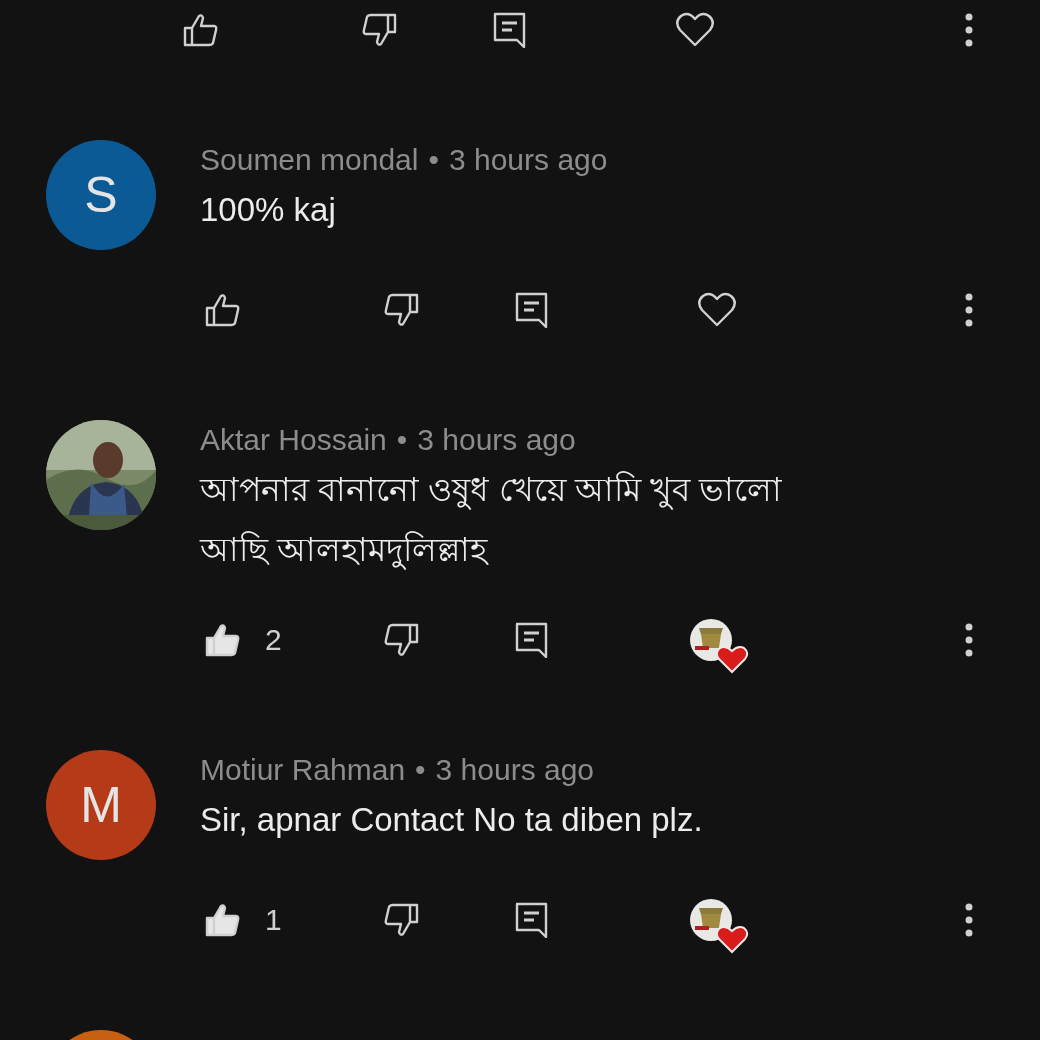 This screenshot has width=1040, height=1040. I want to click on avatar: M, so click(101, 805).